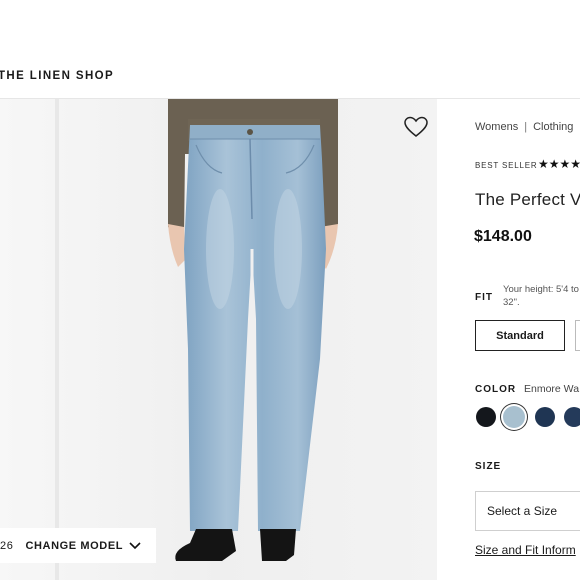 The image size is (580, 580). What do you see at coordinates (416, 127) in the screenshot?
I see `heart-icon` at bounding box center [416, 127].